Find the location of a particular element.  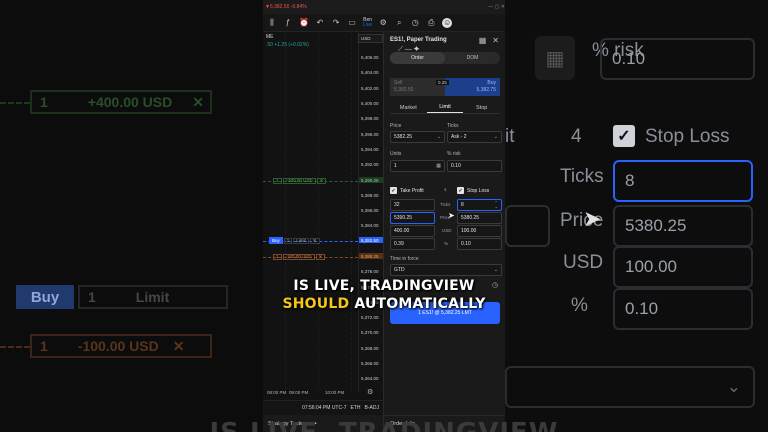

price-scale-label: 5,378.00 is located at coordinates (370, 272).